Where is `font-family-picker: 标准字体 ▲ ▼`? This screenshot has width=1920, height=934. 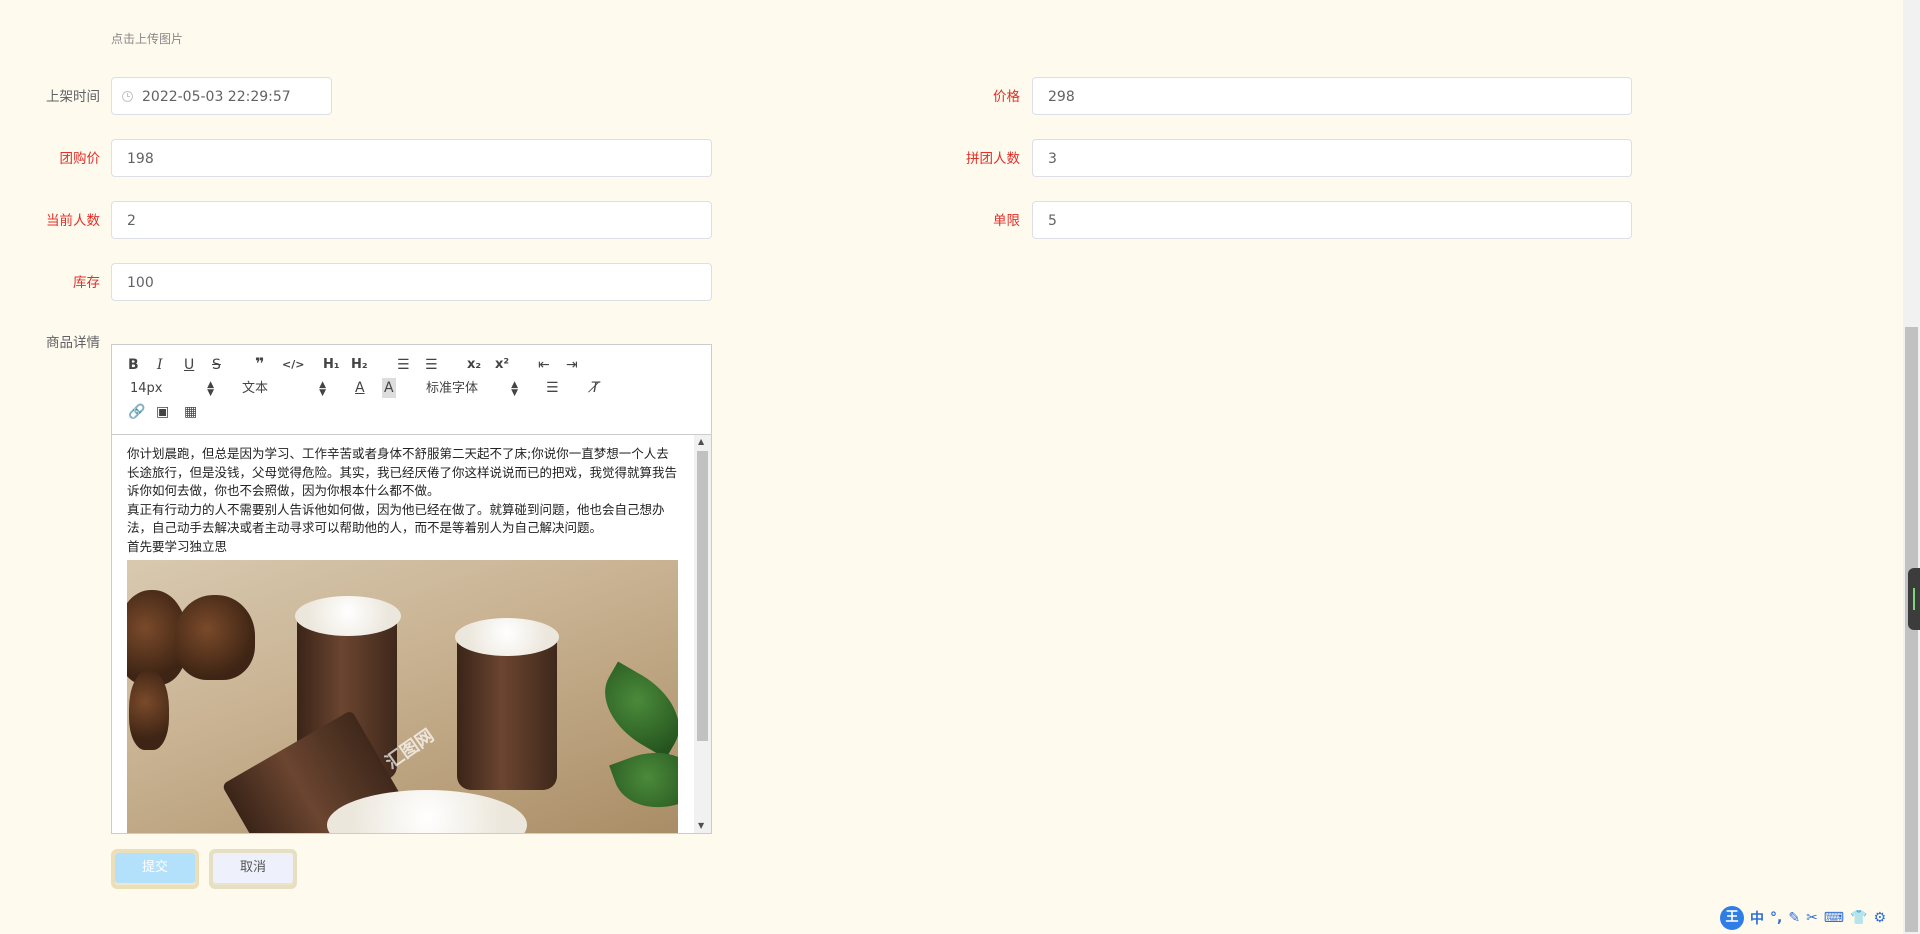 font-family-picker: 标准字体 ▲ ▼ is located at coordinates (472, 389).